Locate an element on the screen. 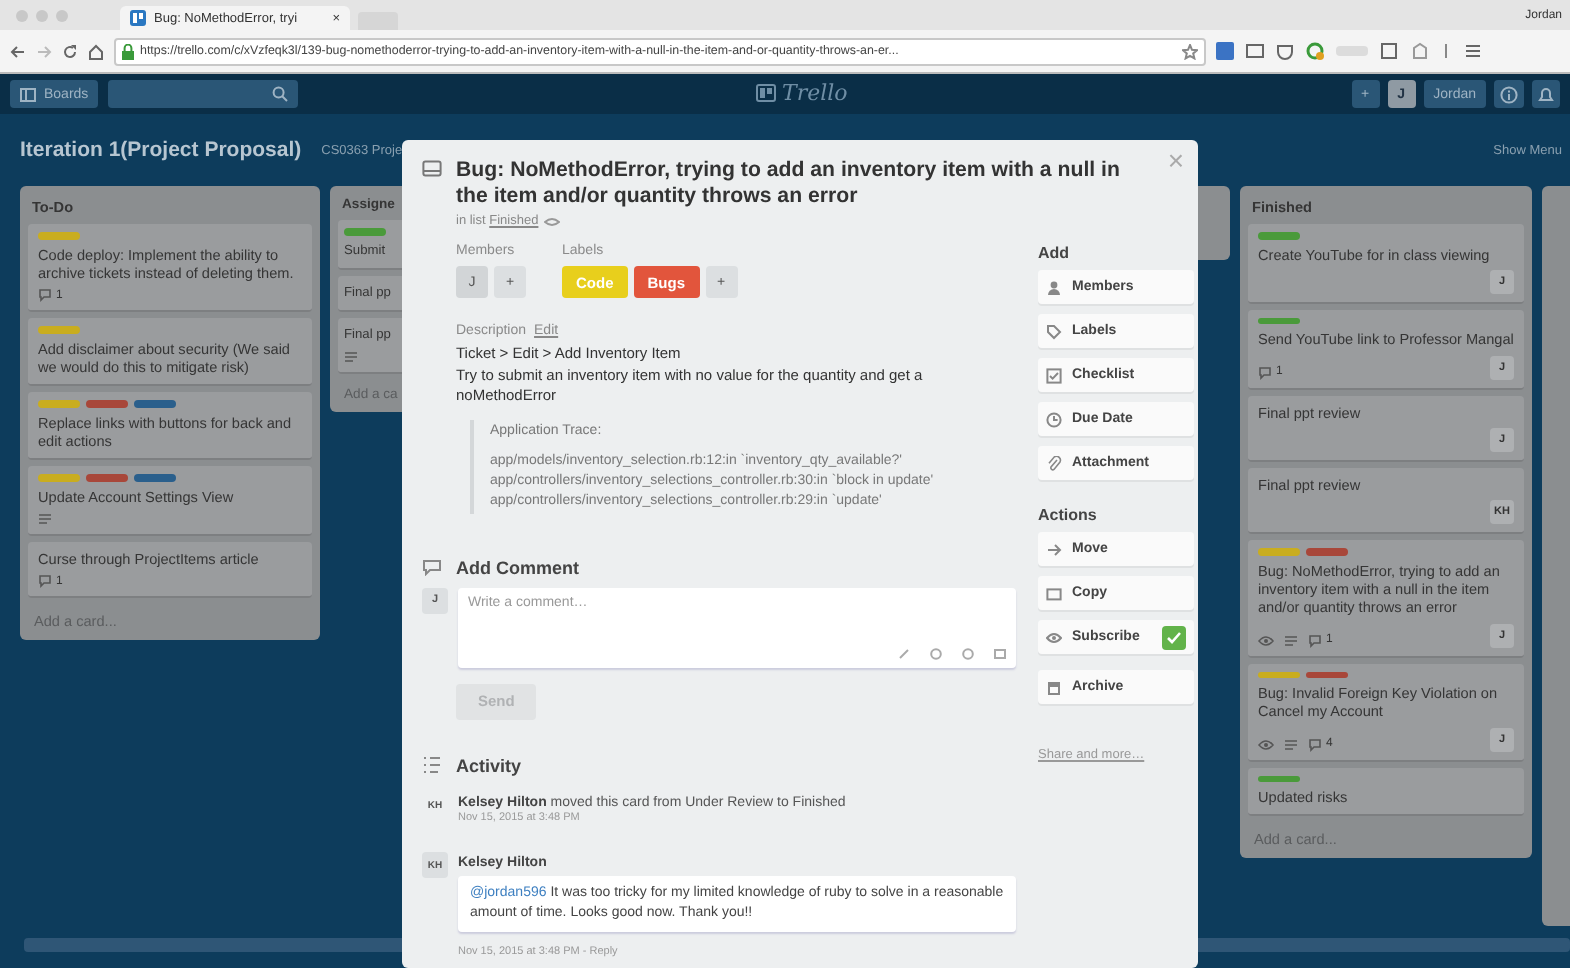  lock-icon is located at coordinates (128, 51).